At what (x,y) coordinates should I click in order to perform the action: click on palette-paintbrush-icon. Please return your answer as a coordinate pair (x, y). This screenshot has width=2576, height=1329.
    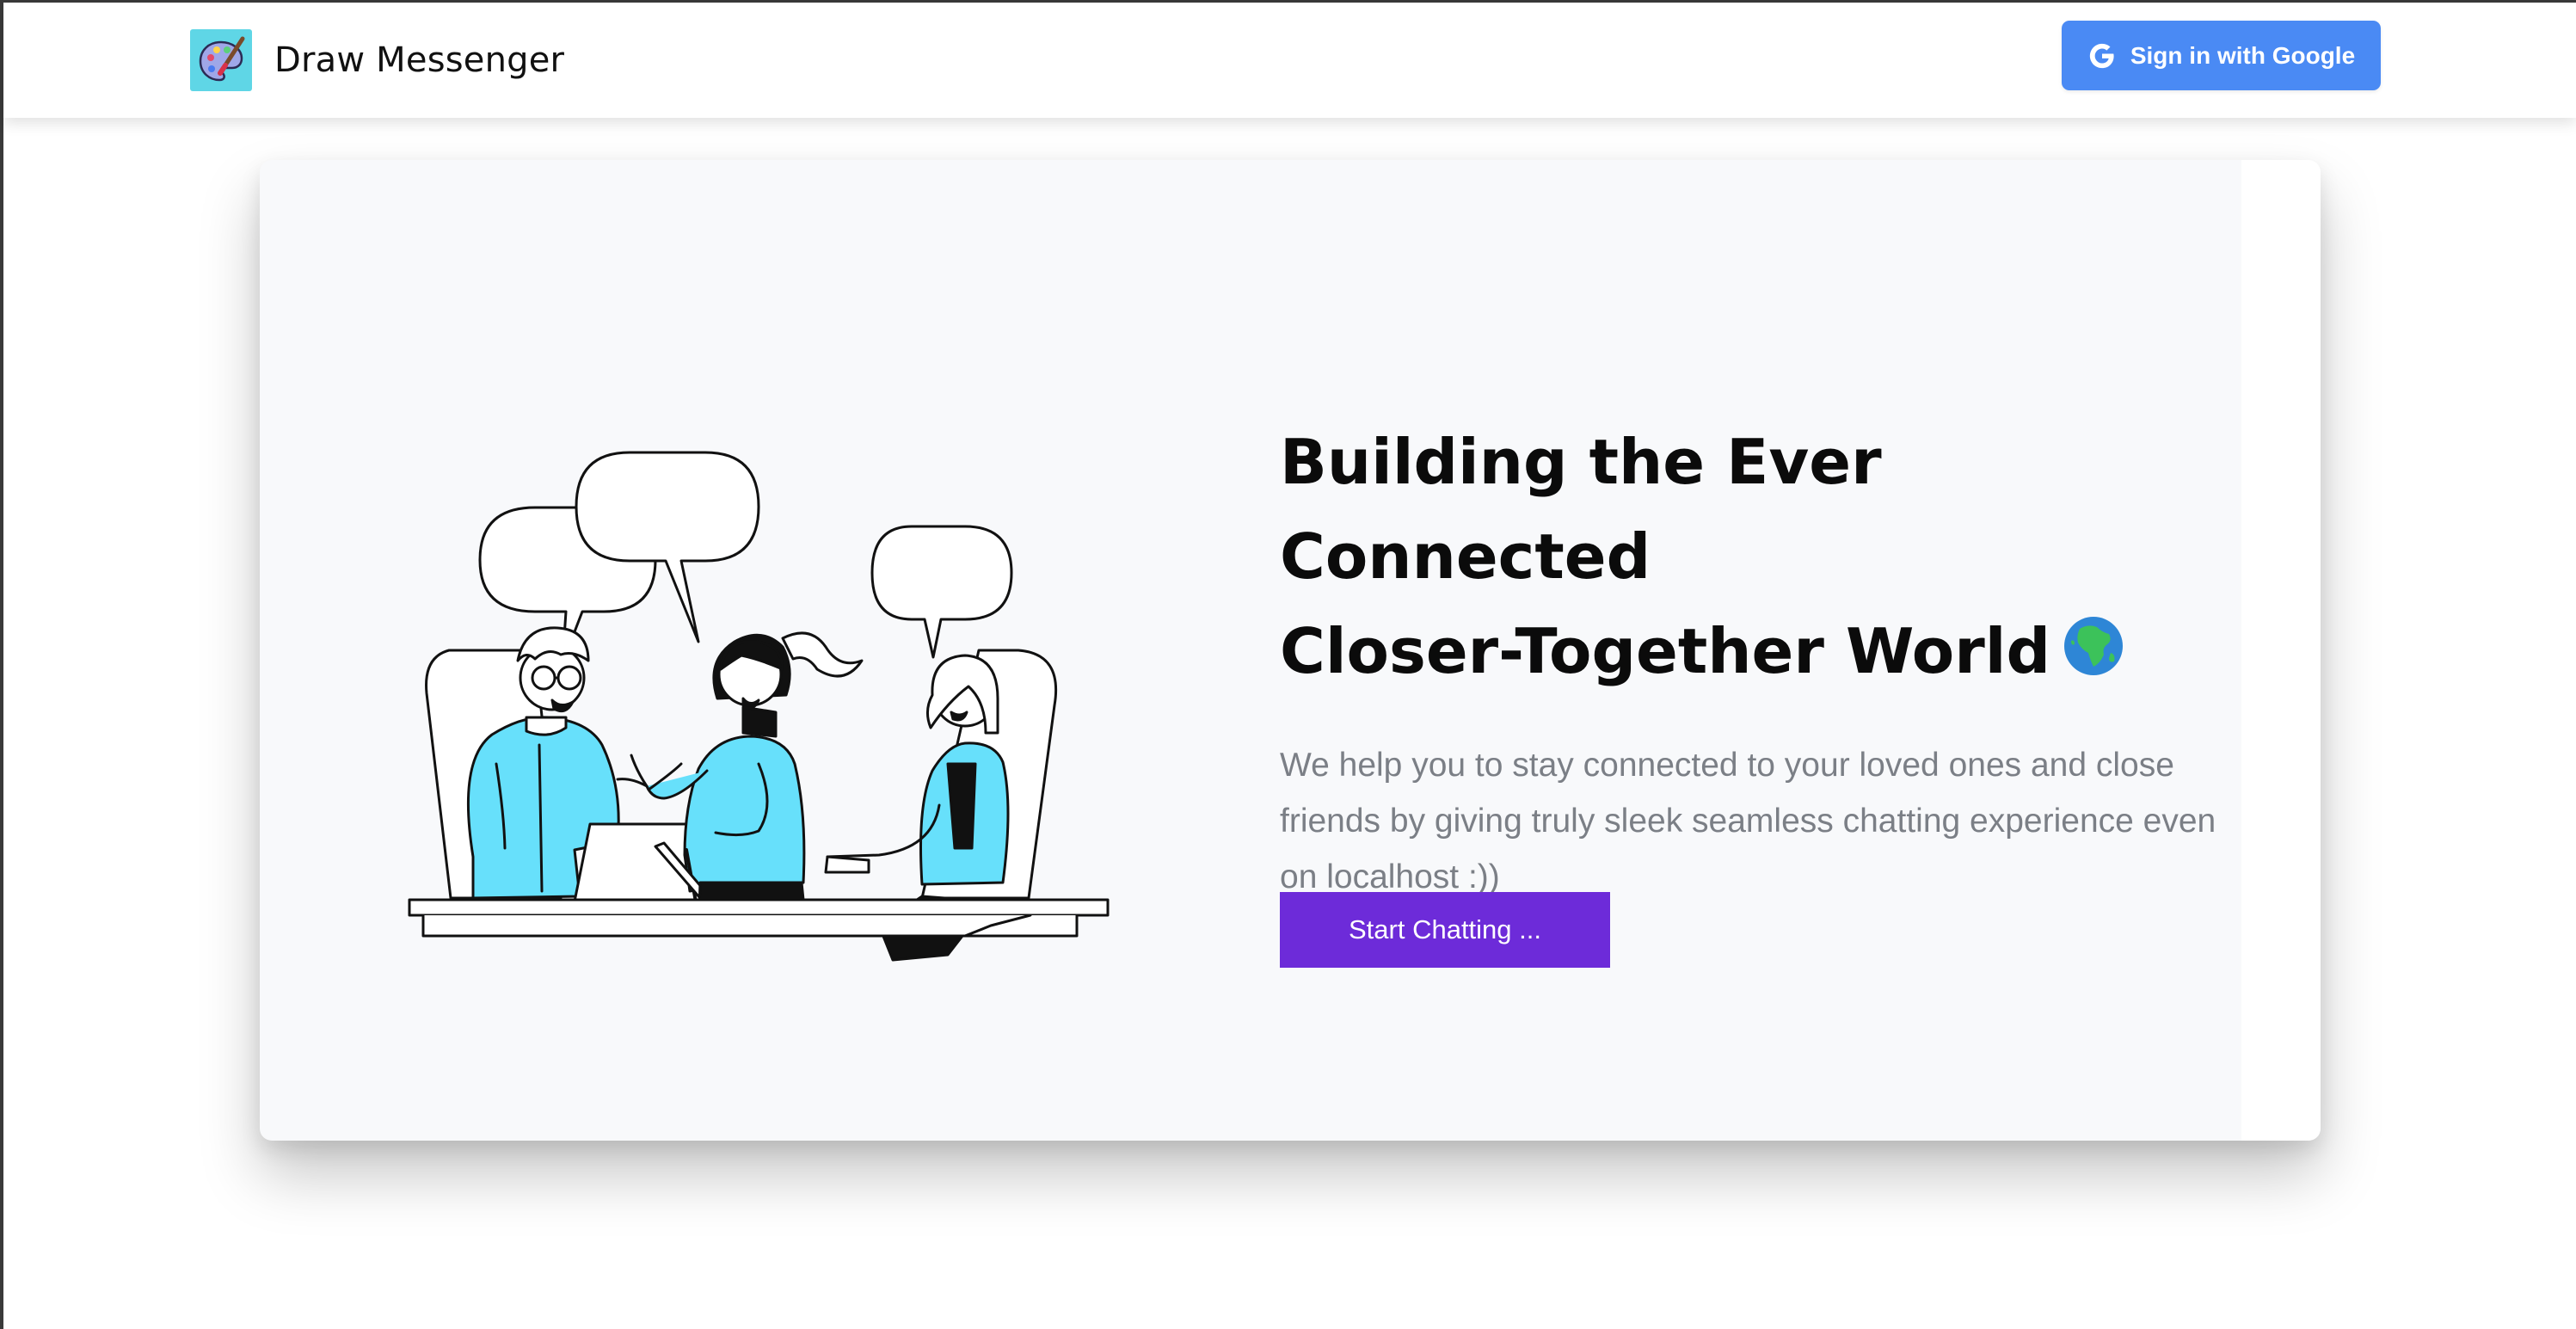
    Looking at the image, I should click on (221, 60).